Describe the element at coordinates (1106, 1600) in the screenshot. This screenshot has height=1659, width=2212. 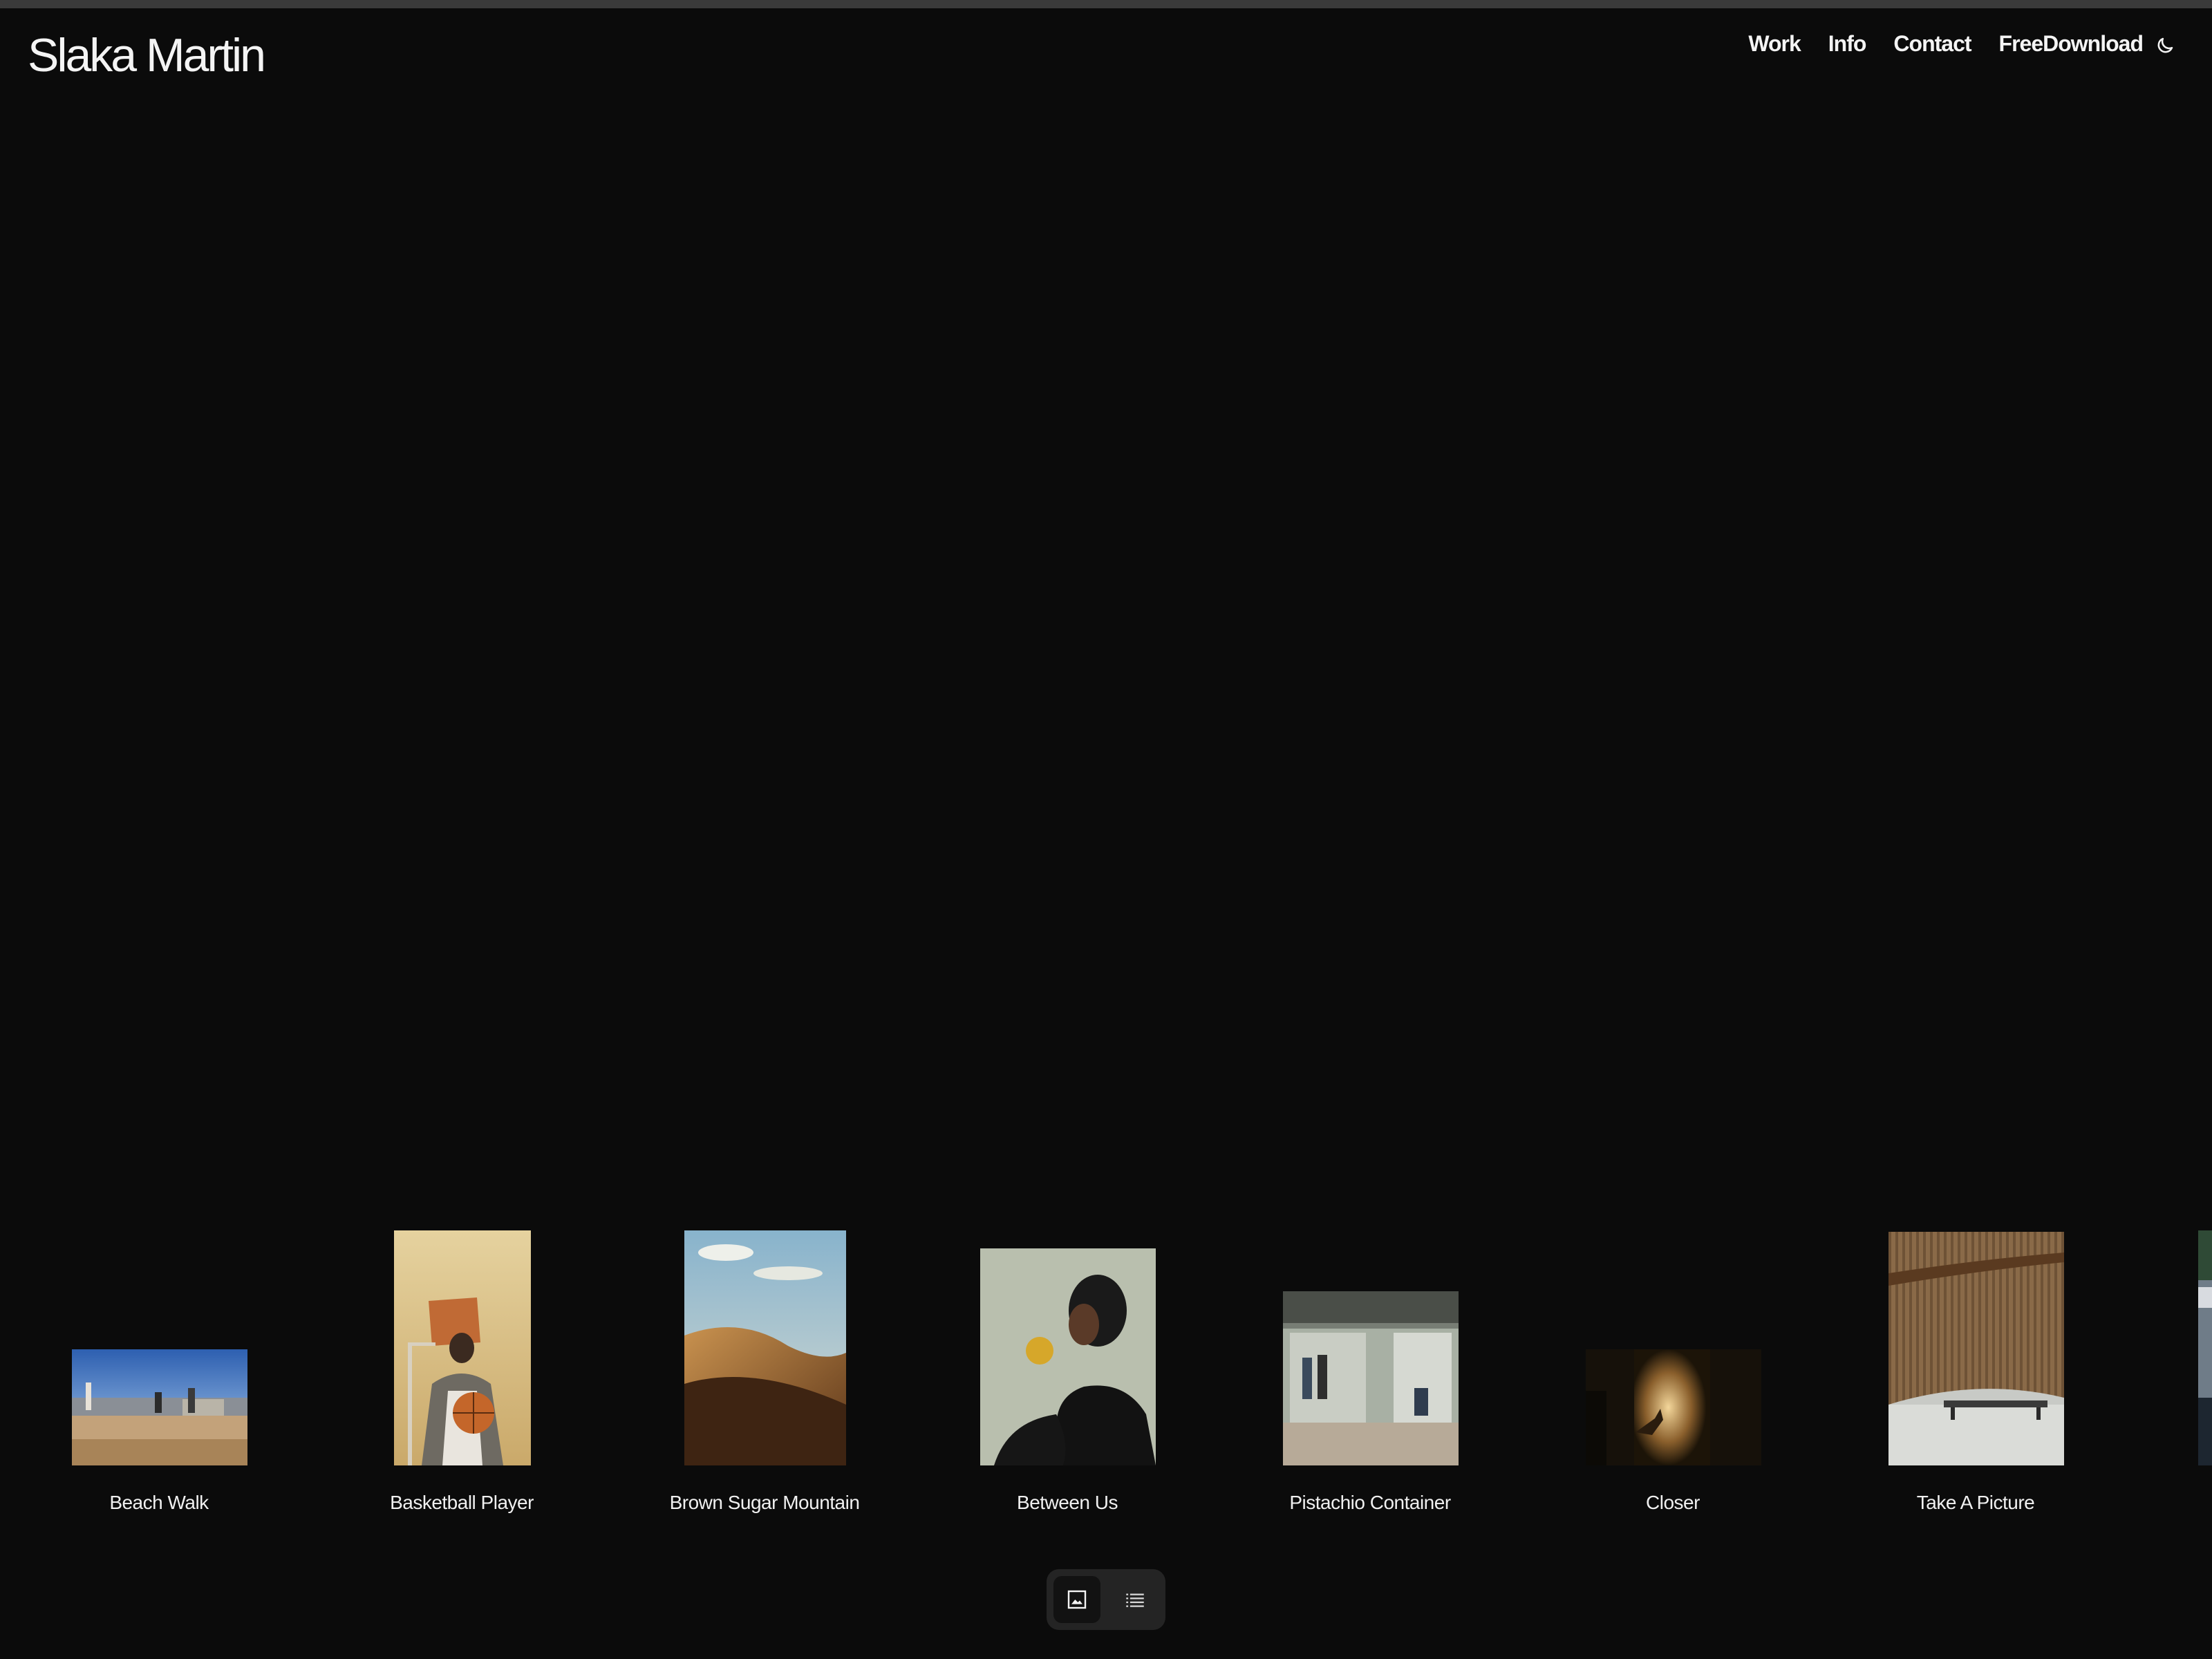
I see `view-switch` at that location.